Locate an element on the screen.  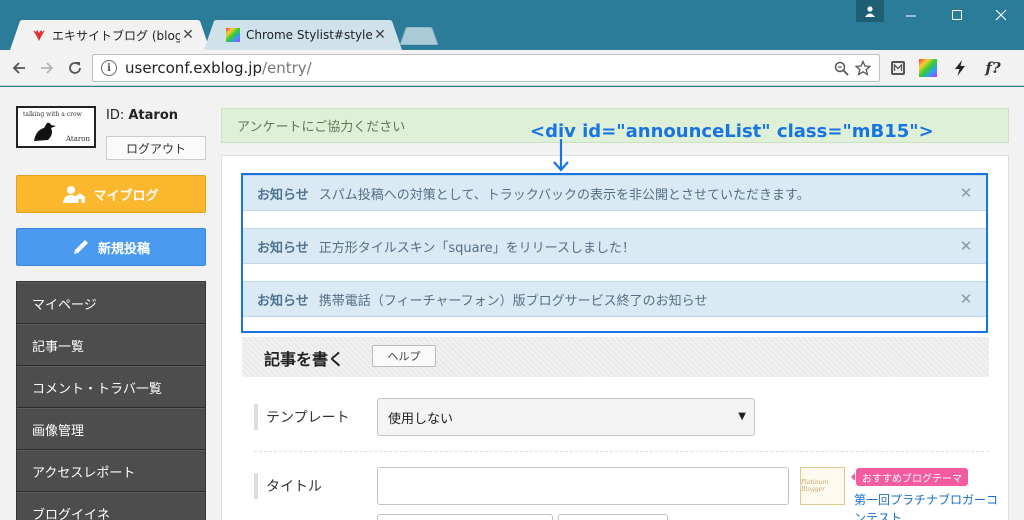
stylist-extension-icon is located at coordinates (928, 68).